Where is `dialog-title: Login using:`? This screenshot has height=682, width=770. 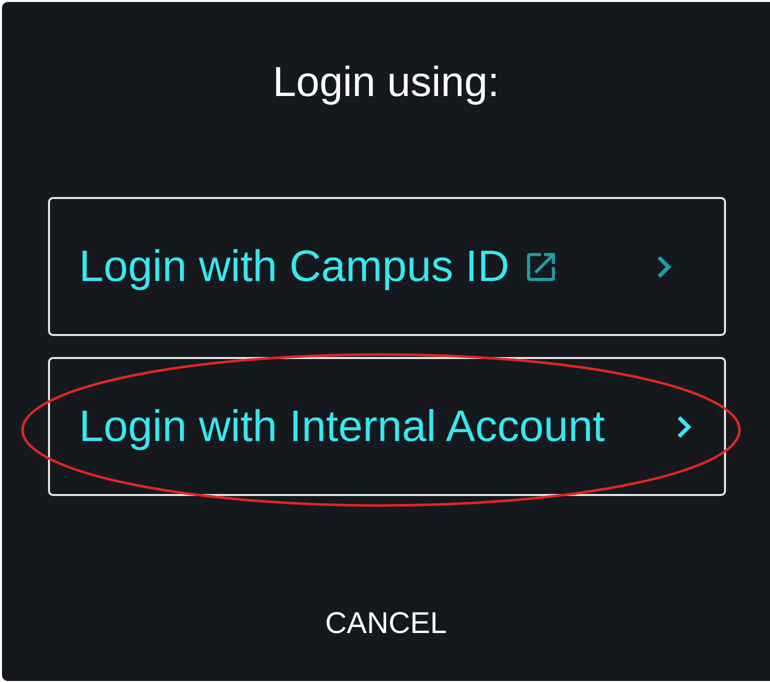 dialog-title: Login using: is located at coordinates (386, 82).